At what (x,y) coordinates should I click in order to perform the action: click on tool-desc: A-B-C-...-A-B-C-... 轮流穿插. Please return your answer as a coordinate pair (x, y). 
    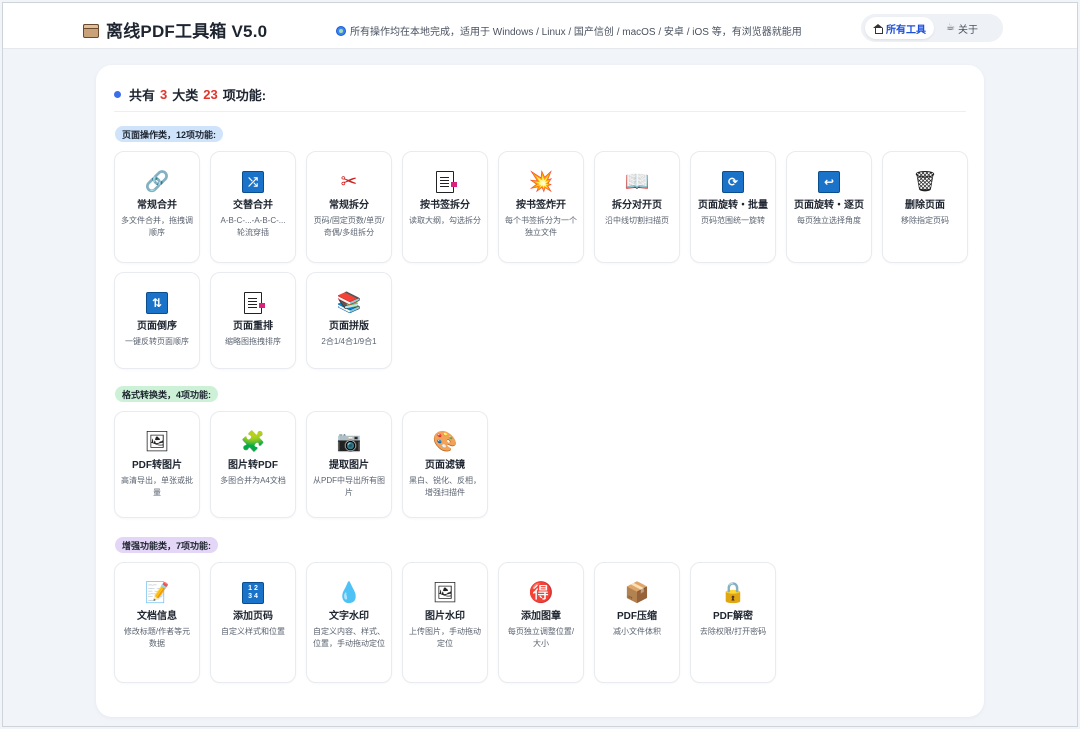
    Looking at the image, I should click on (253, 226).